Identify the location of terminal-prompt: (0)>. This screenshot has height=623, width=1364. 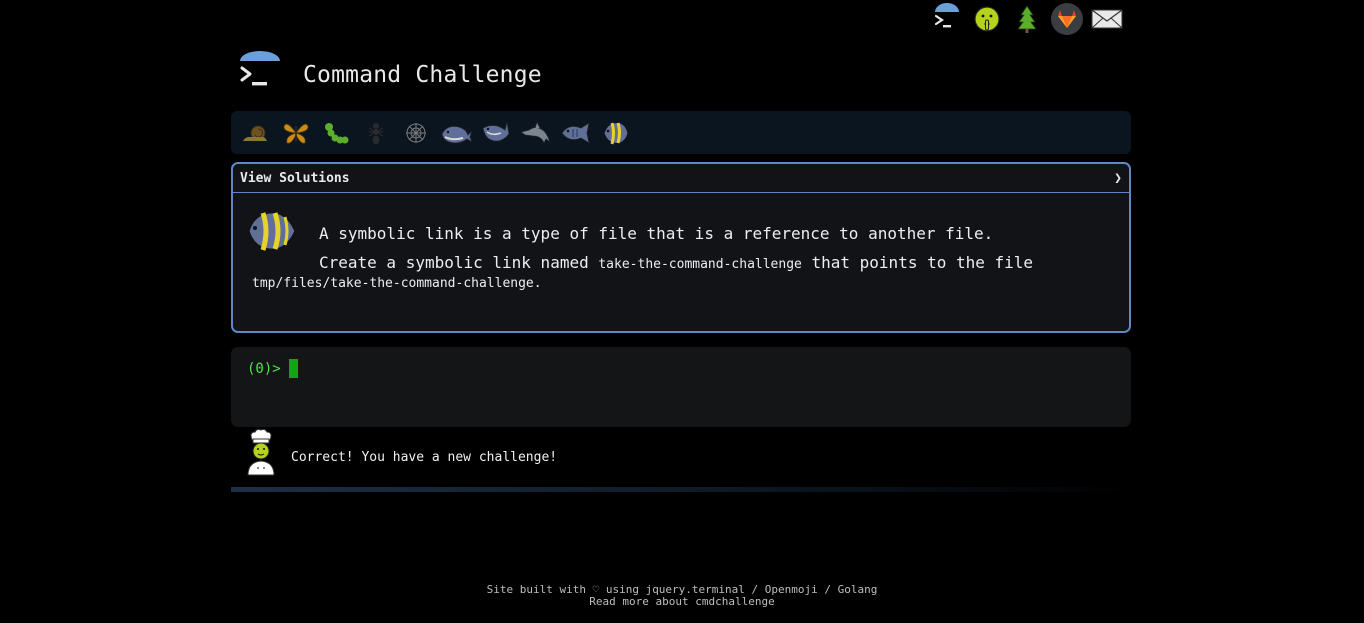
(264, 368).